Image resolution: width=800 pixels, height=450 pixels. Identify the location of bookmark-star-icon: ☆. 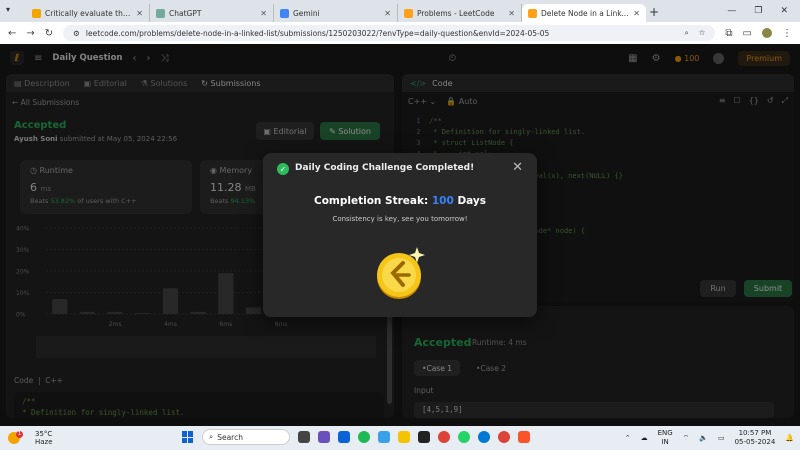
(702, 33).